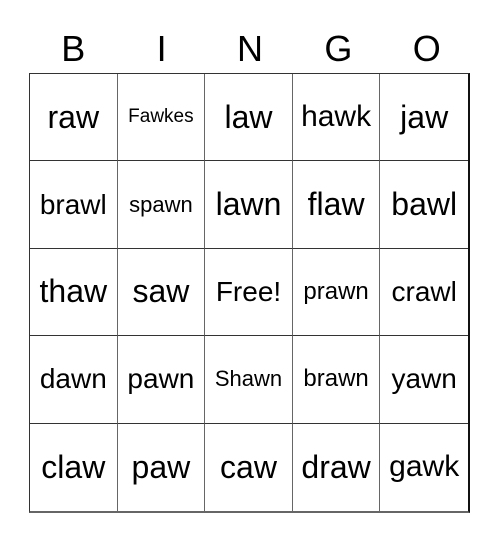  I want to click on bingo-cell: law, so click(249, 118).